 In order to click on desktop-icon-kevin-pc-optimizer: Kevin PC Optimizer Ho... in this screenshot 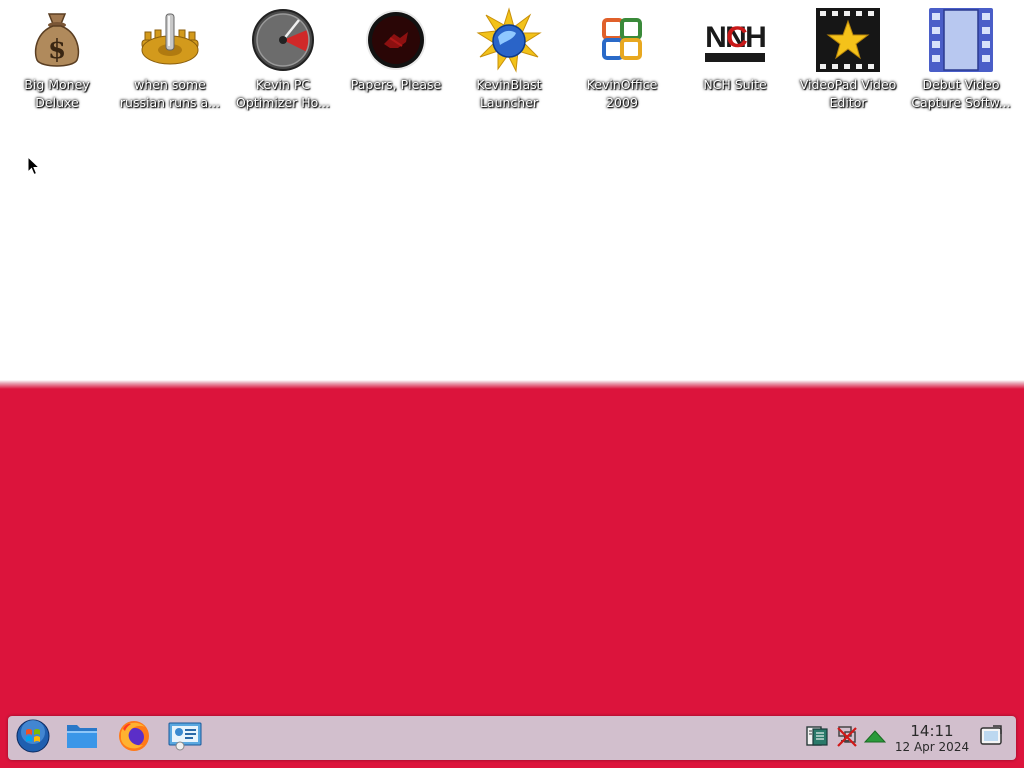, I will do `click(283, 59)`.